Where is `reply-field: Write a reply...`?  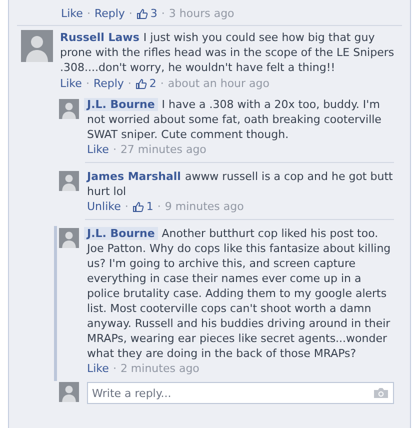 reply-field: Write a reply... is located at coordinates (240, 393).